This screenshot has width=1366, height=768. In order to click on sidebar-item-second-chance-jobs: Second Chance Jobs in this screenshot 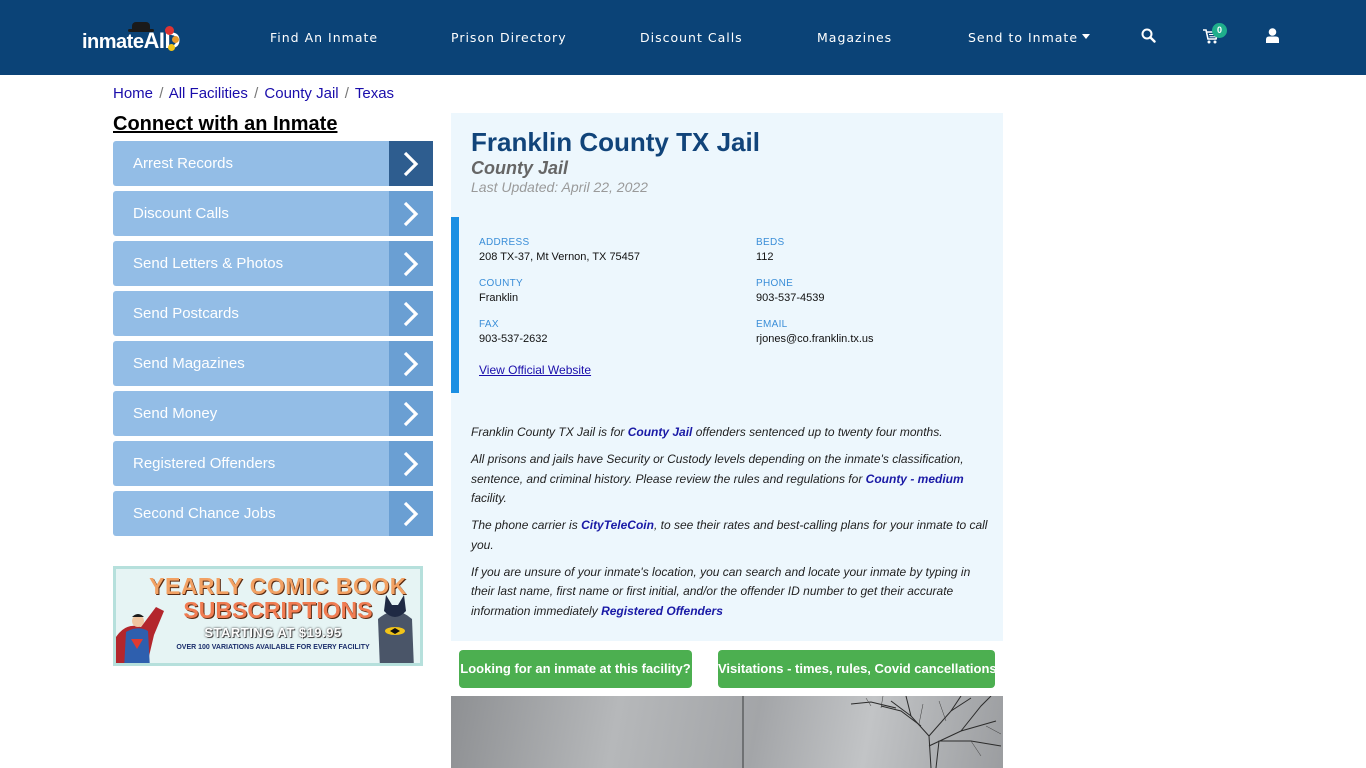, I will do `click(273, 513)`.